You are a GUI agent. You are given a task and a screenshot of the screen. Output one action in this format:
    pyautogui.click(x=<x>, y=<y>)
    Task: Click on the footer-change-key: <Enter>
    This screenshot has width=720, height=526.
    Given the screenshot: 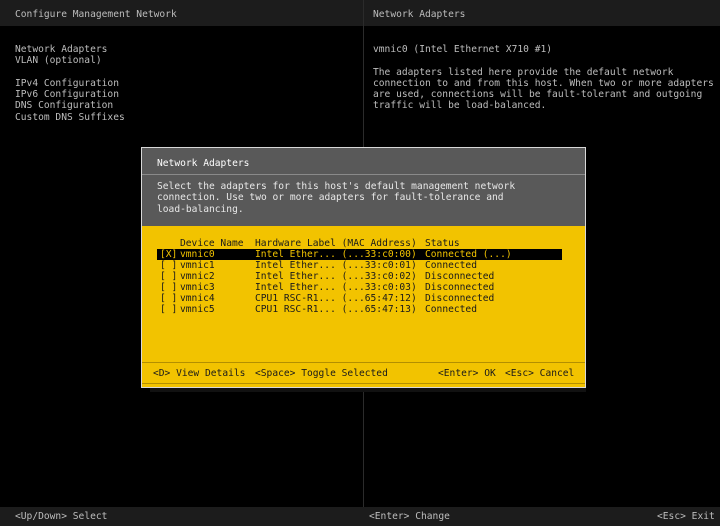 What is the action you would take?
    pyautogui.click(x=389, y=516)
    